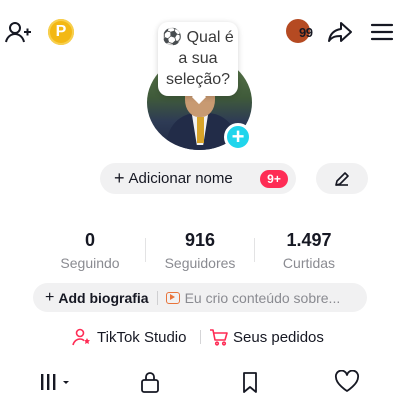 This screenshot has height=400, width=400. Describe the element at coordinates (198, 58) in the screenshot. I see `prompt-bubble-text: ⚽ Qual é a sua seleção?` at that location.